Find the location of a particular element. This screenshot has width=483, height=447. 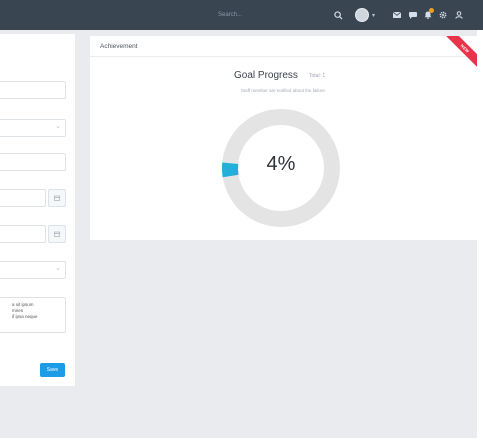

avatar is located at coordinates (362, 15).